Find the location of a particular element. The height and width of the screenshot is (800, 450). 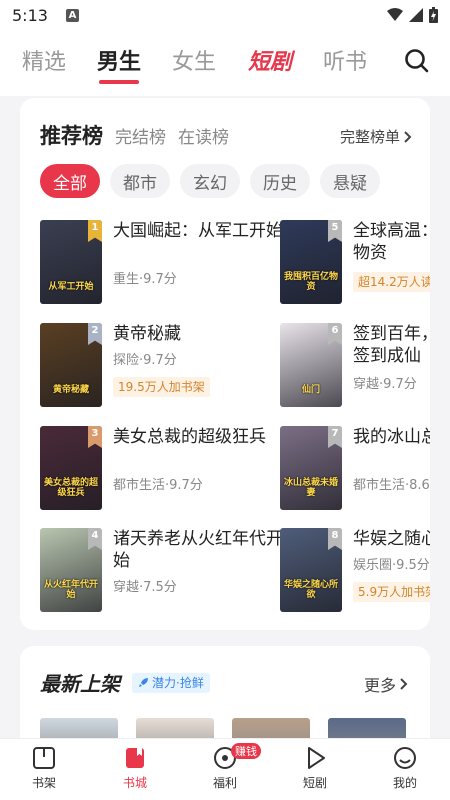

bookshelf-count-badge: 19.5万人加书架 is located at coordinates (161, 387).